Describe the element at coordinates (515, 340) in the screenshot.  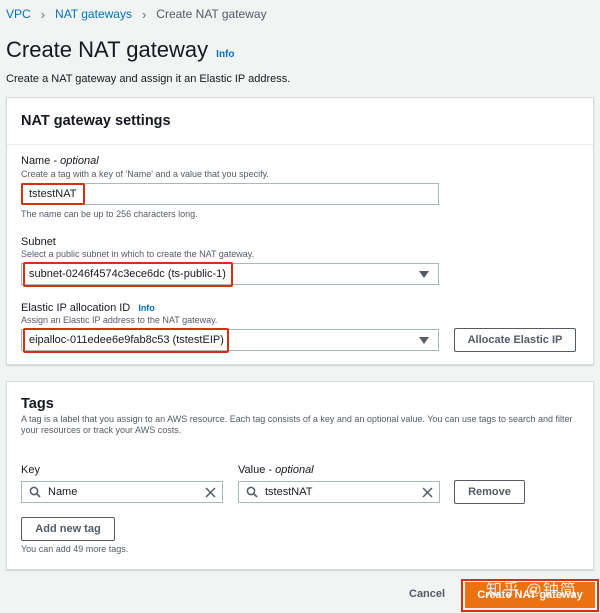
I see `allocate-elastic-ip-button: Allocate Elastic IP` at that location.